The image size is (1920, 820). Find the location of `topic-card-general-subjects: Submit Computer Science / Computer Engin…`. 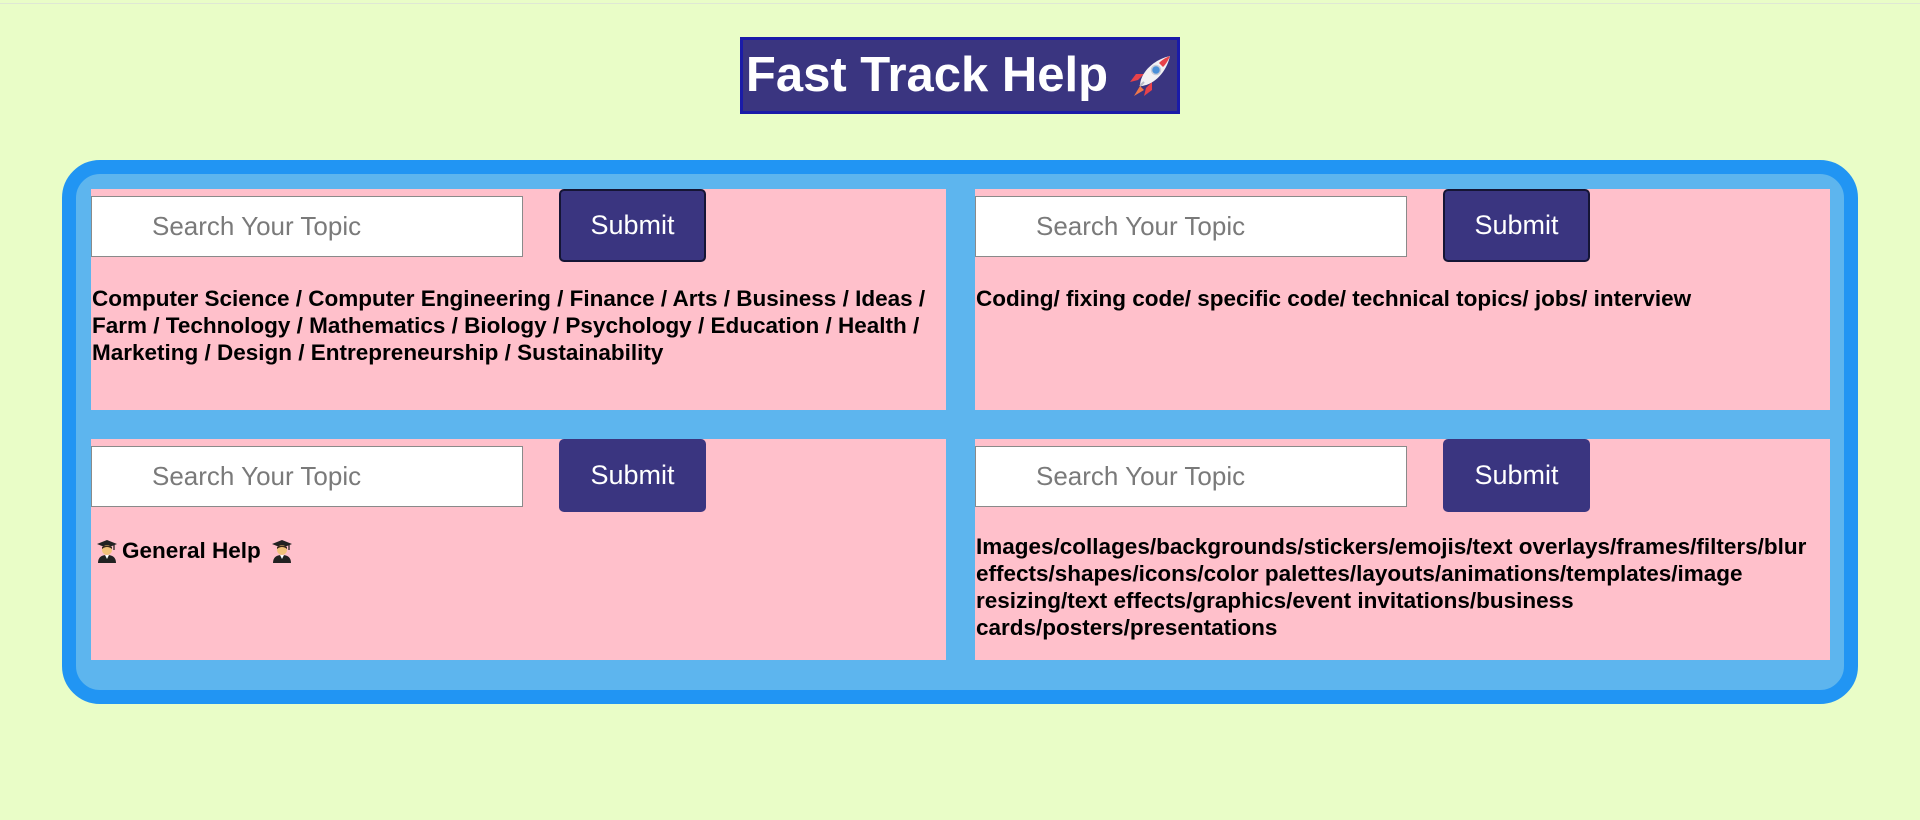

topic-card-general-subjects: Submit Computer Science / Computer Engin… is located at coordinates (518, 299).